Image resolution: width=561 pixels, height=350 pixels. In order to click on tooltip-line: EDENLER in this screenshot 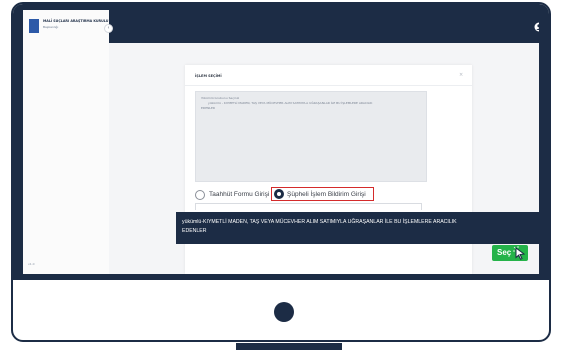, I will do `click(194, 231)`.